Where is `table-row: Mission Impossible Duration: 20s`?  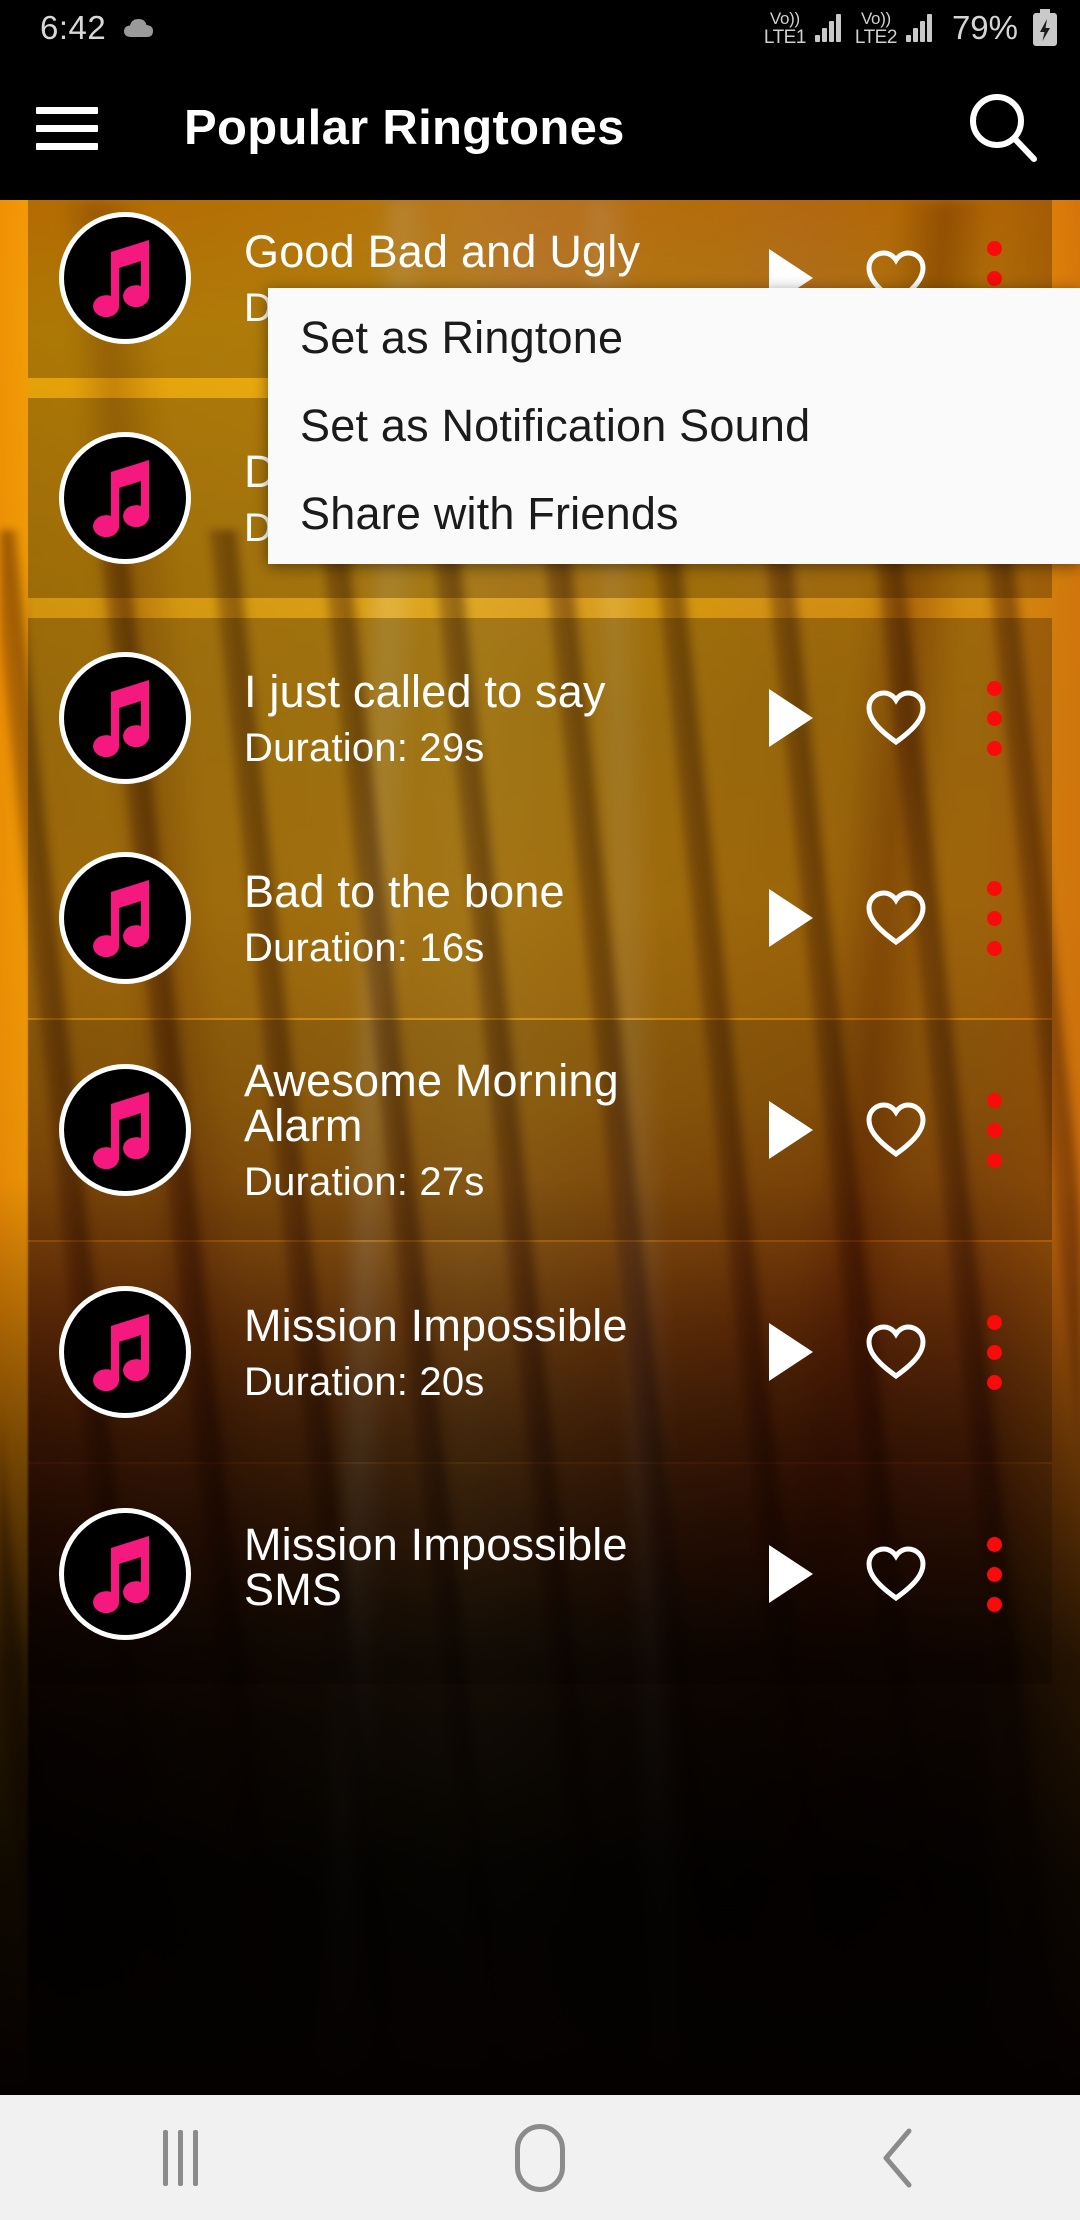 table-row: Mission Impossible Duration: 20s is located at coordinates (540, 1352).